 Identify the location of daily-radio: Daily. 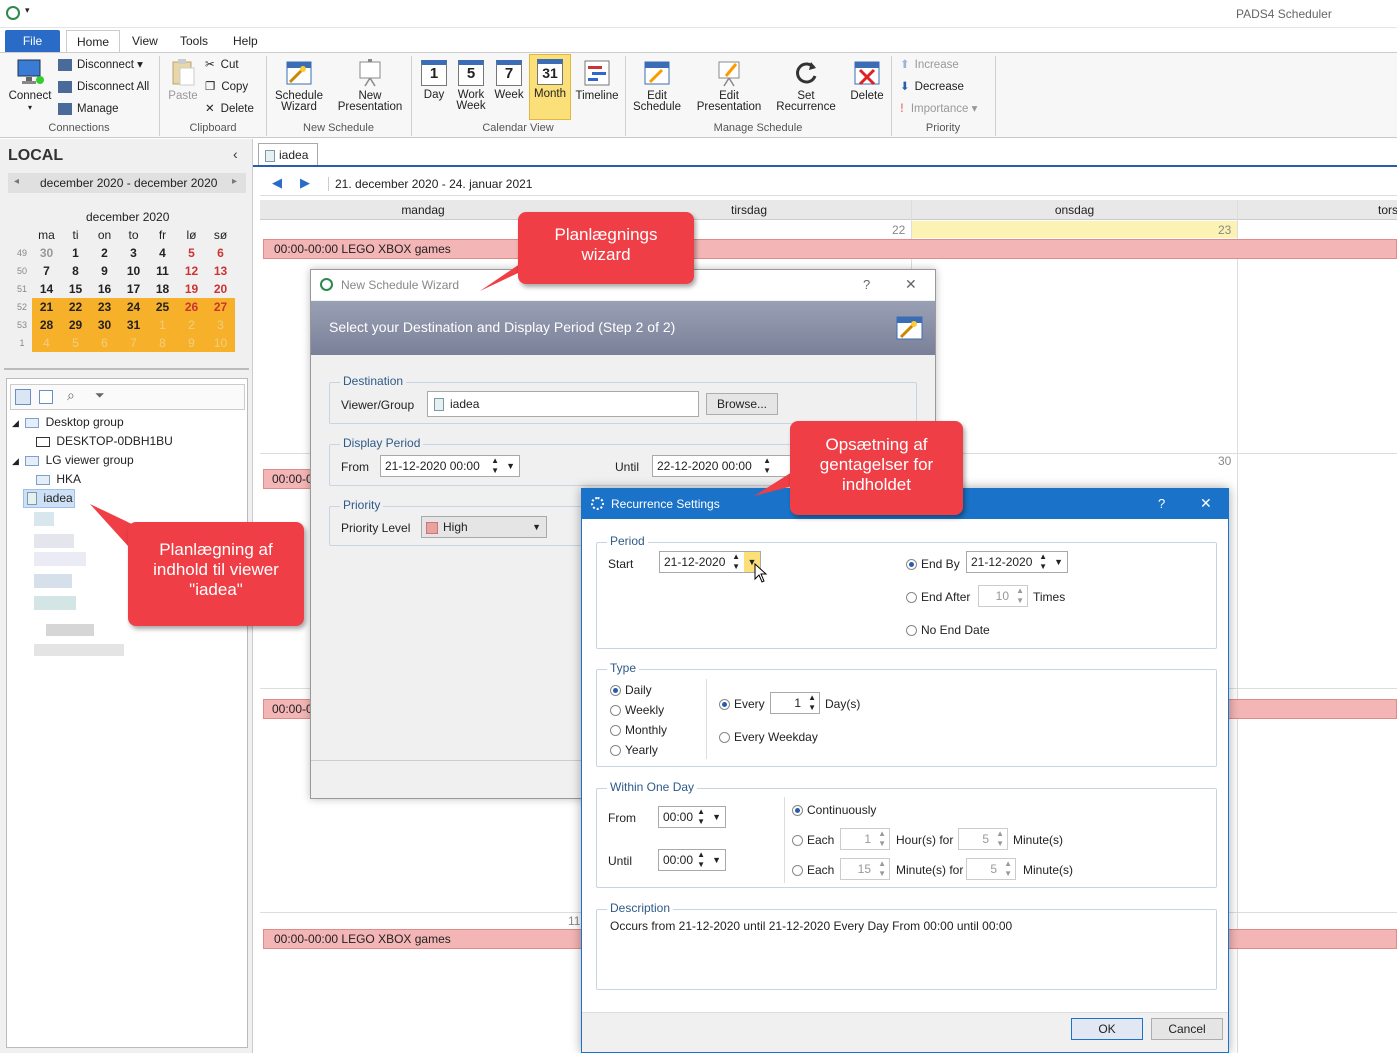
(631, 690).